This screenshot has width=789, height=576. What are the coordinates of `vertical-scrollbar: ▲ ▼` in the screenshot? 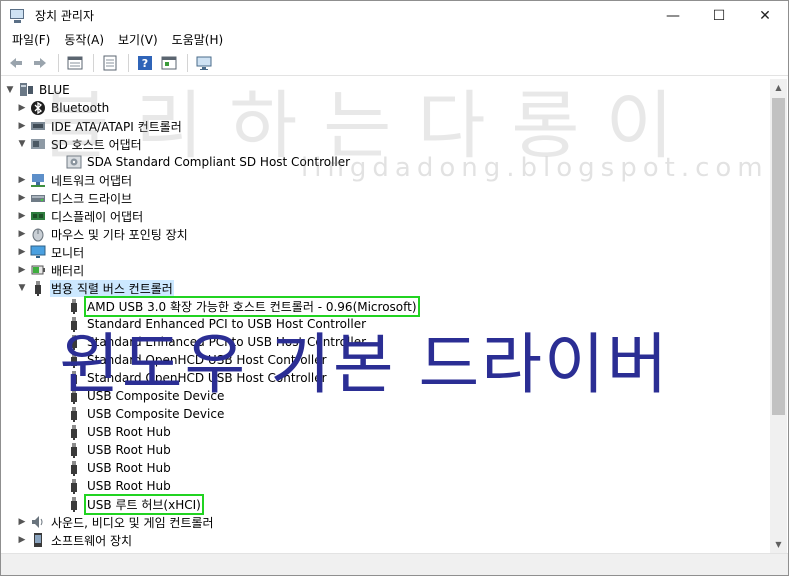 It's located at (778, 316).